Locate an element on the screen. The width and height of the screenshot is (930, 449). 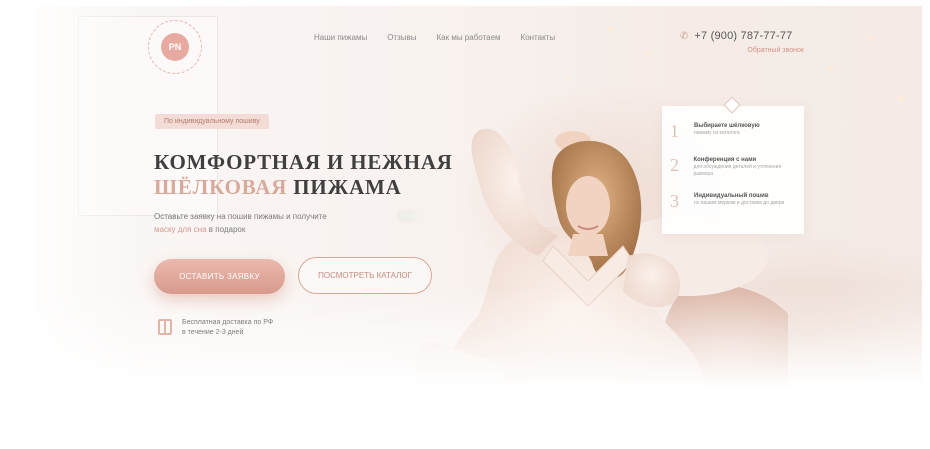
submit-request-button: ОСТАВИТЬ ЗАЯВКУ is located at coordinates (219, 276).